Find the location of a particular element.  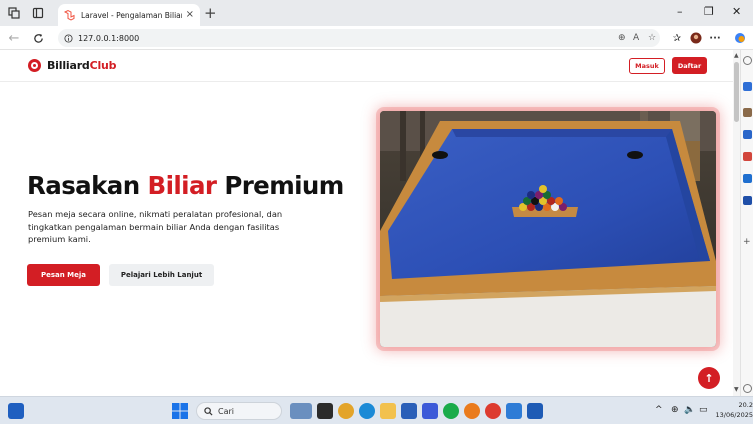

edge-sidebar: + is located at coordinates (746, 223).